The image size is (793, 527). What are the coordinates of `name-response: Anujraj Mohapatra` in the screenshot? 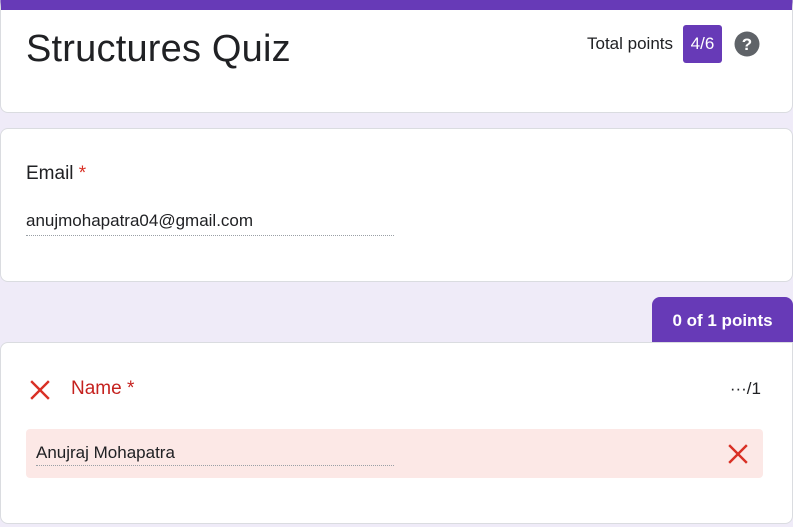 It's located at (215, 454).